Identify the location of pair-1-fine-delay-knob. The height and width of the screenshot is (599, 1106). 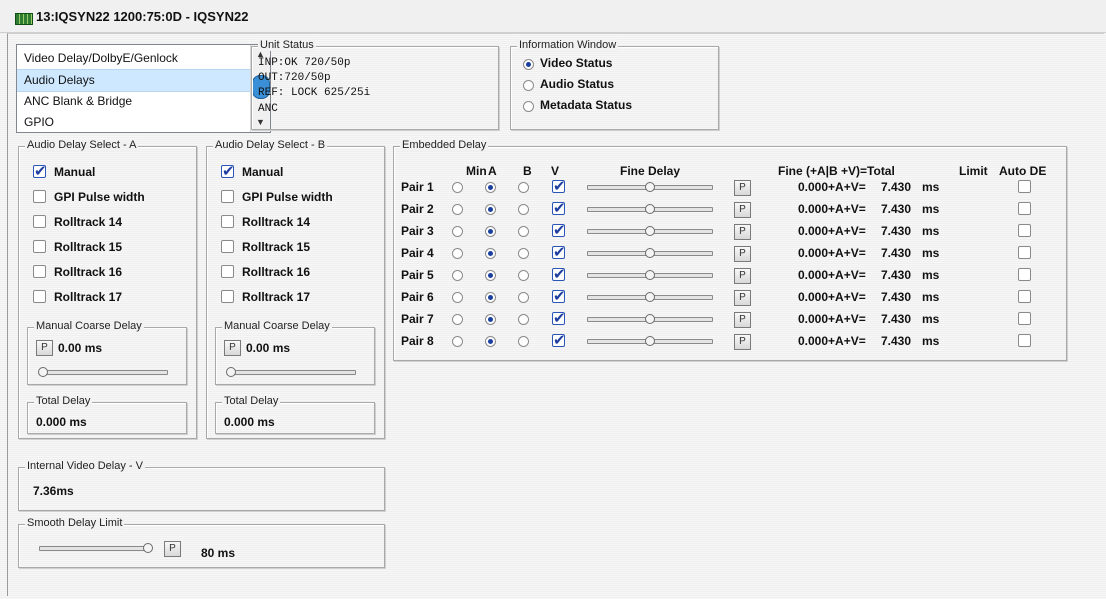
(650, 187).